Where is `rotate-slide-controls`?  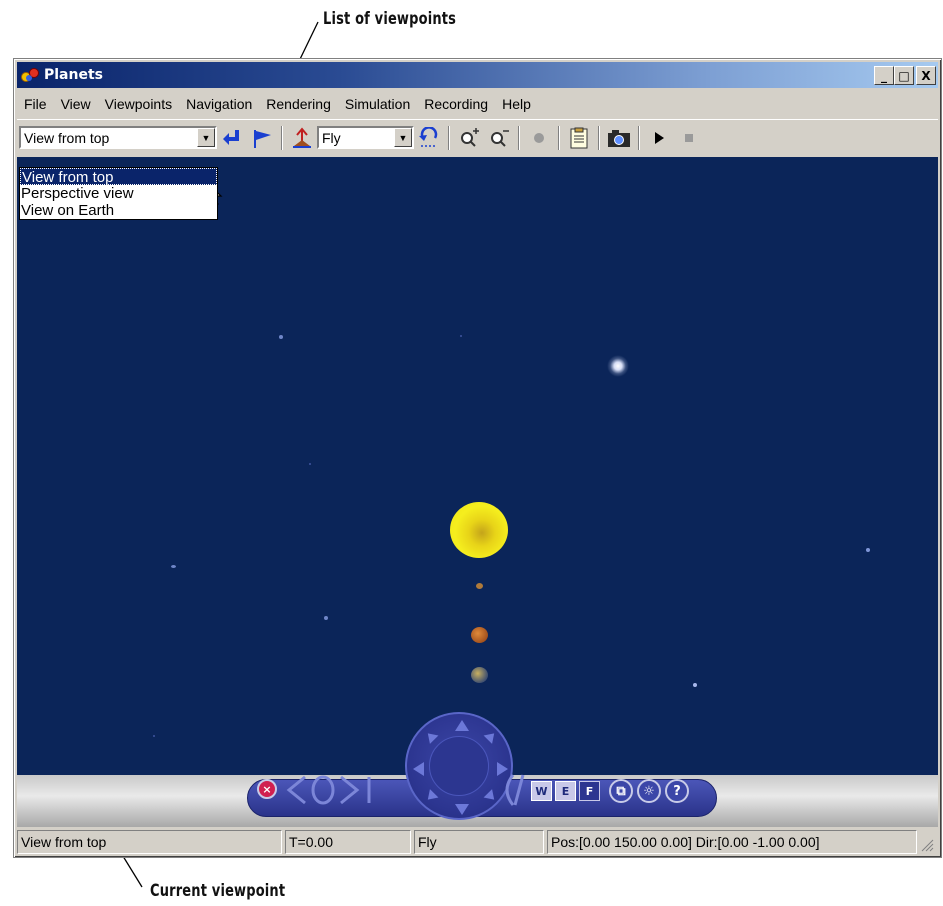
rotate-slide-controls is located at coordinates (340, 790).